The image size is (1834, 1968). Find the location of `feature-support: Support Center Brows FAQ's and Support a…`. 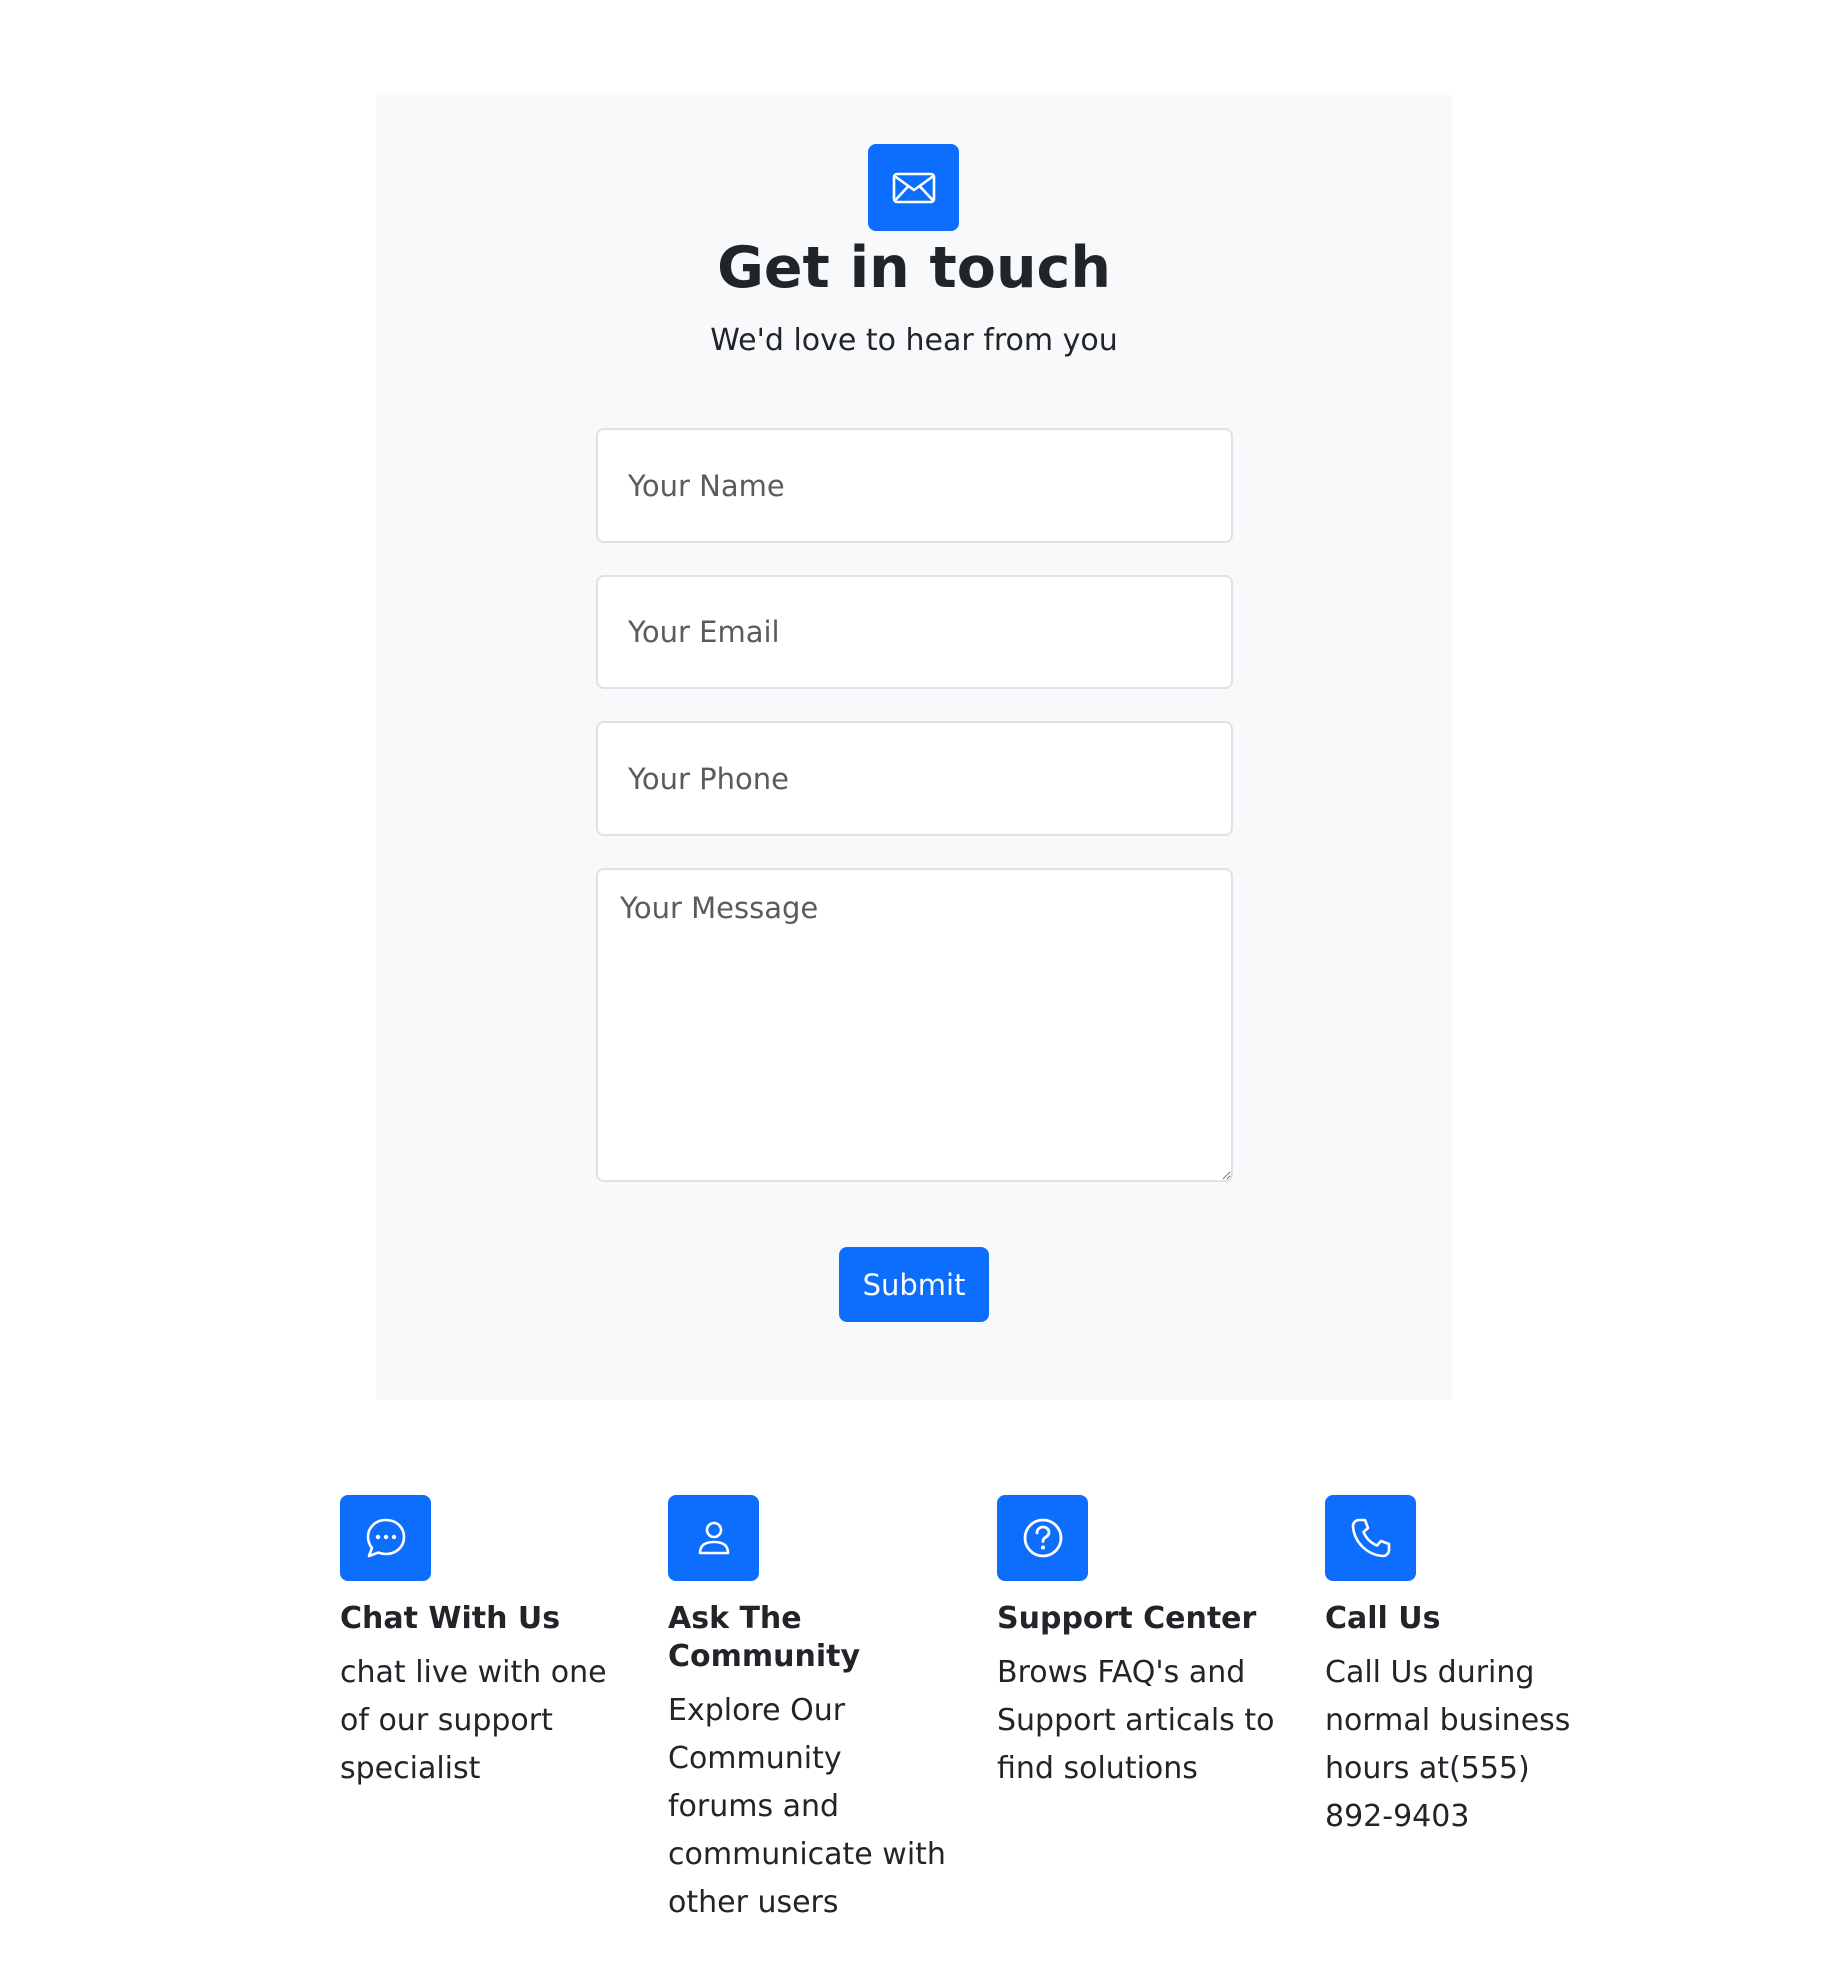

feature-support: Support Center Brows FAQ's and Support a… is located at coordinates (1137, 1644).